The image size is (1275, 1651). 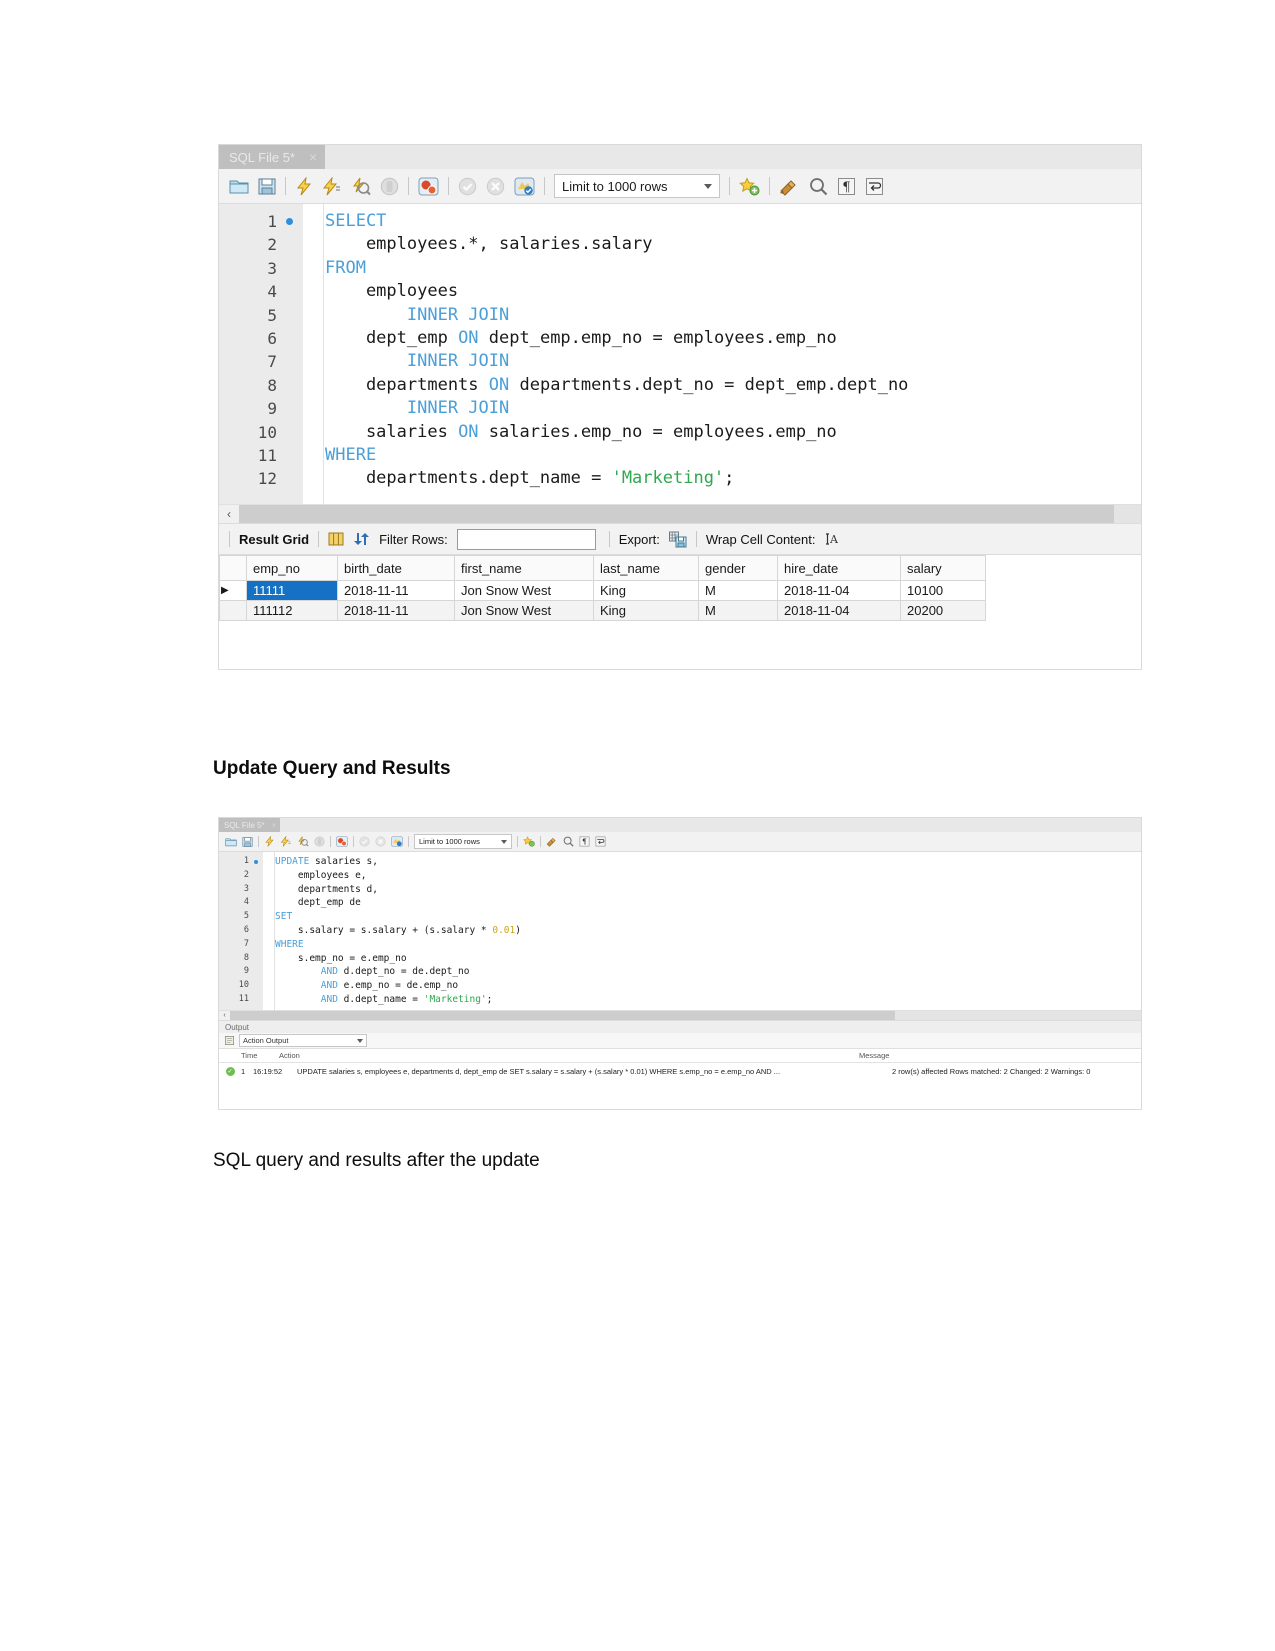 I want to click on cell-salary: 10100, so click(x=943, y=590).